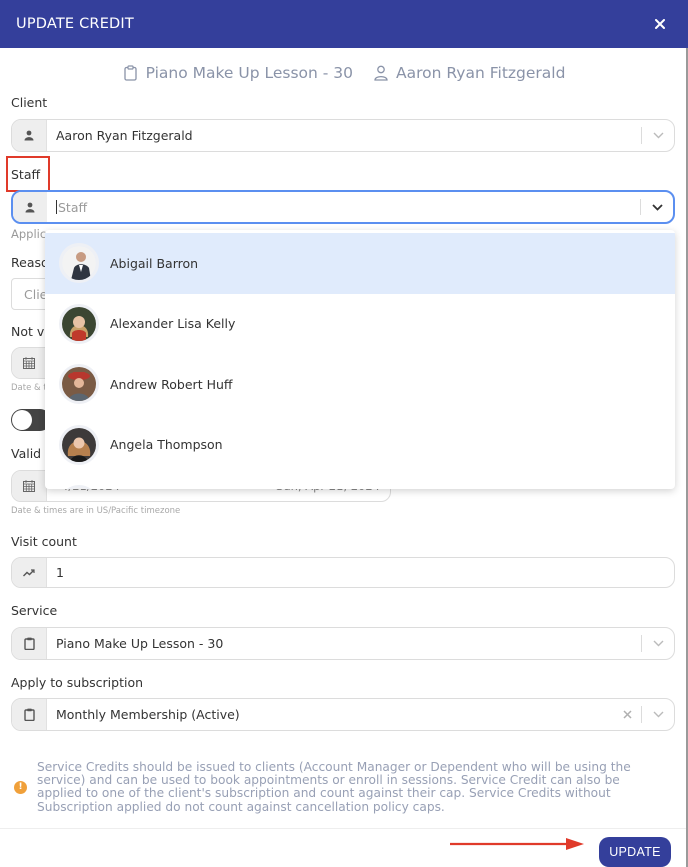 Image resolution: width=688 pixels, height=867 pixels. What do you see at coordinates (29, 234) in the screenshot?
I see `staff-hint: Applic` at bounding box center [29, 234].